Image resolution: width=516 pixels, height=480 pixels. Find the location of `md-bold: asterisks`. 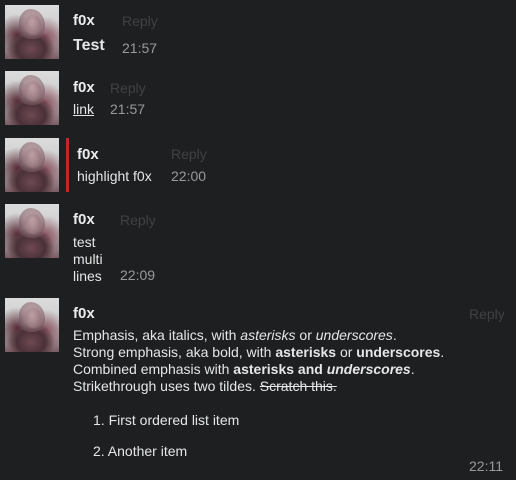

md-bold: asterisks is located at coordinates (306, 352).